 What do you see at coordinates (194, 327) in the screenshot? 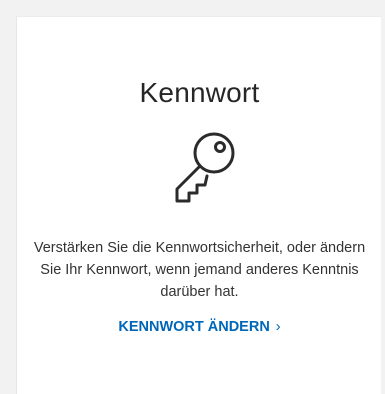
I see `change-password-label: KENNWORT ÄNDERN` at bounding box center [194, 327].